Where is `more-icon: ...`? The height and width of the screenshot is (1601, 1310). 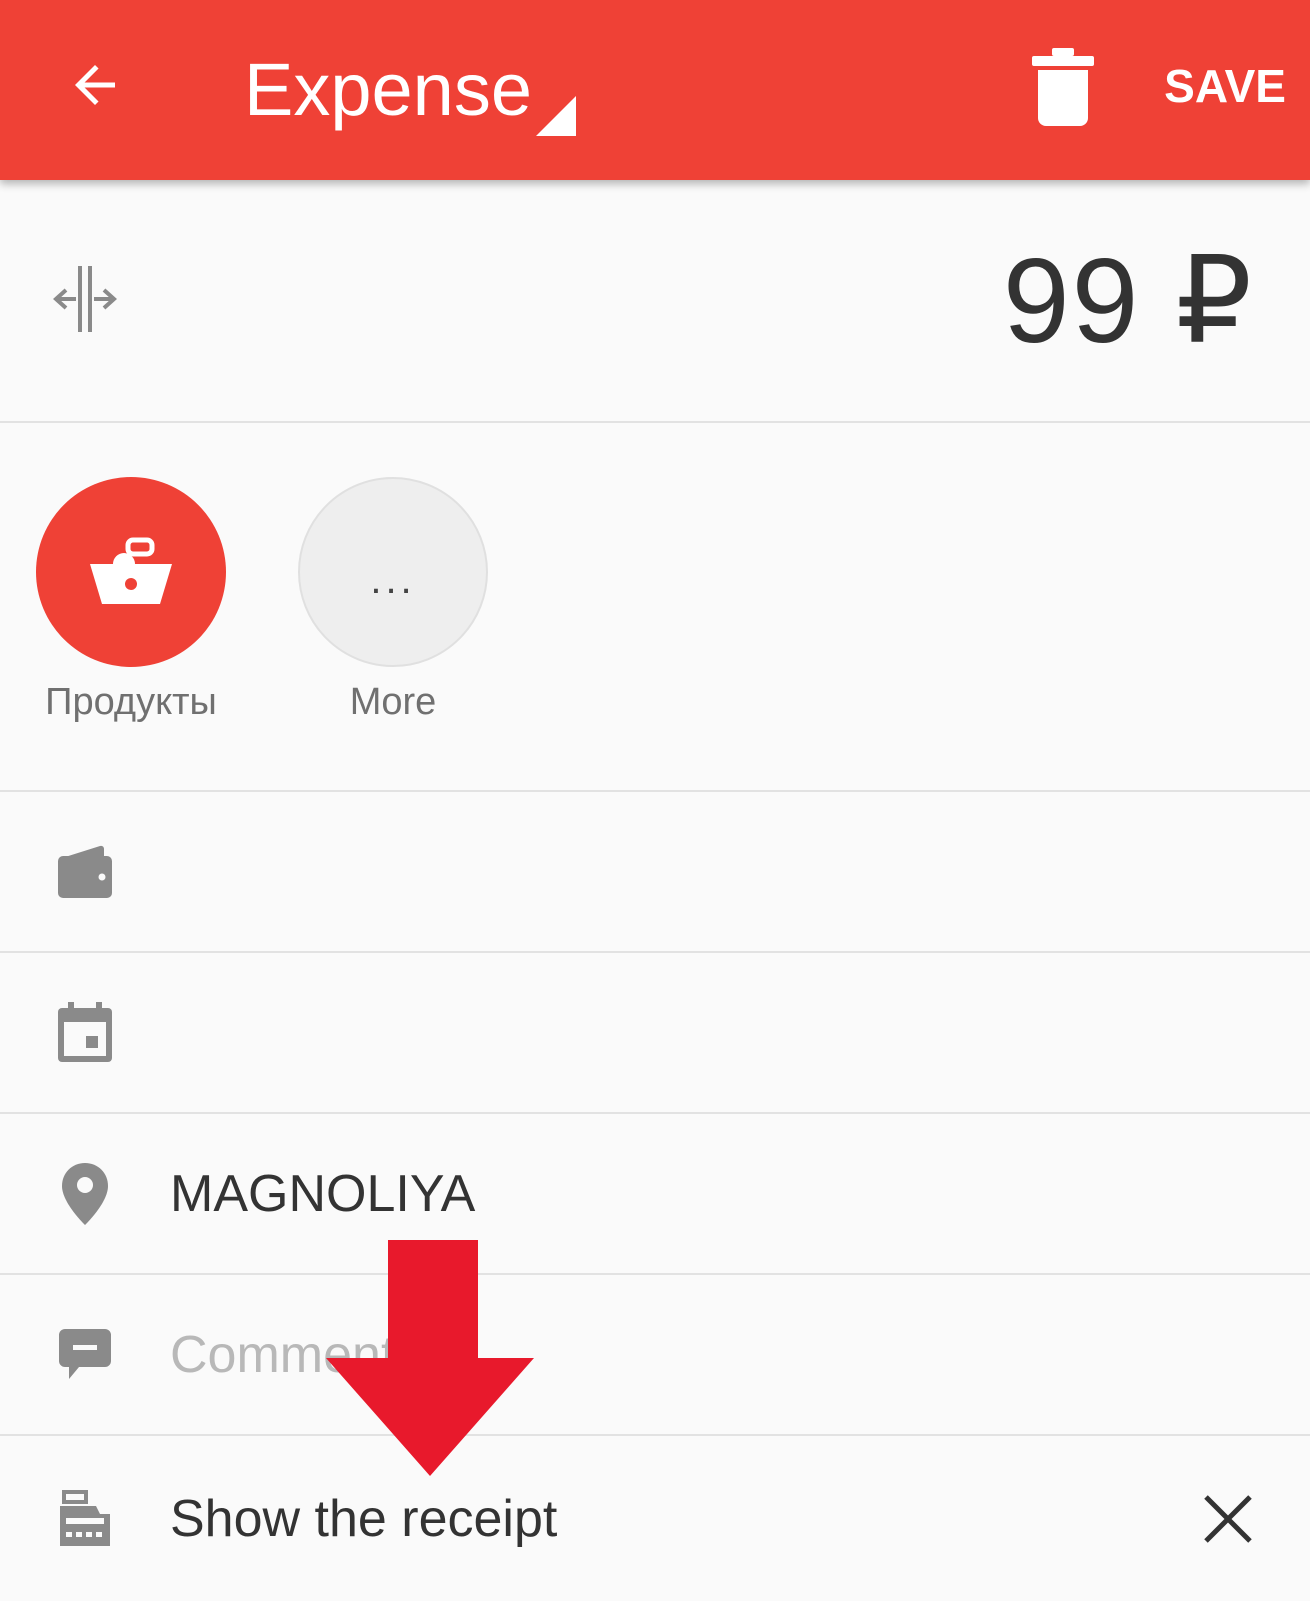 more-icon: ... is located at coordinates (393, 579).